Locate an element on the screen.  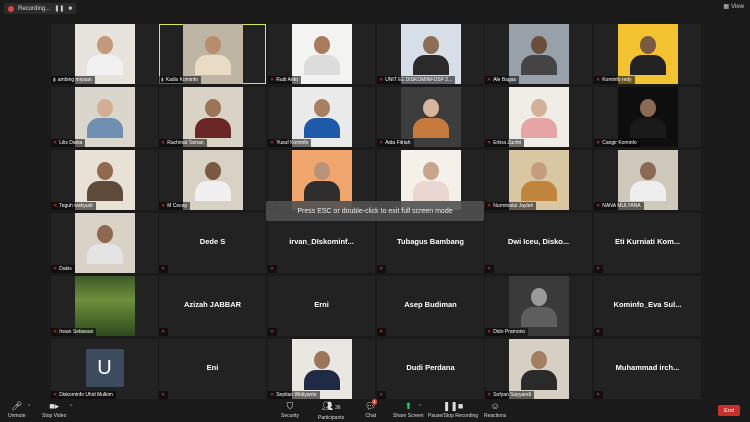
participant-tile: ✕ Yusuf Kominfo is located at coordinates (321, 117).